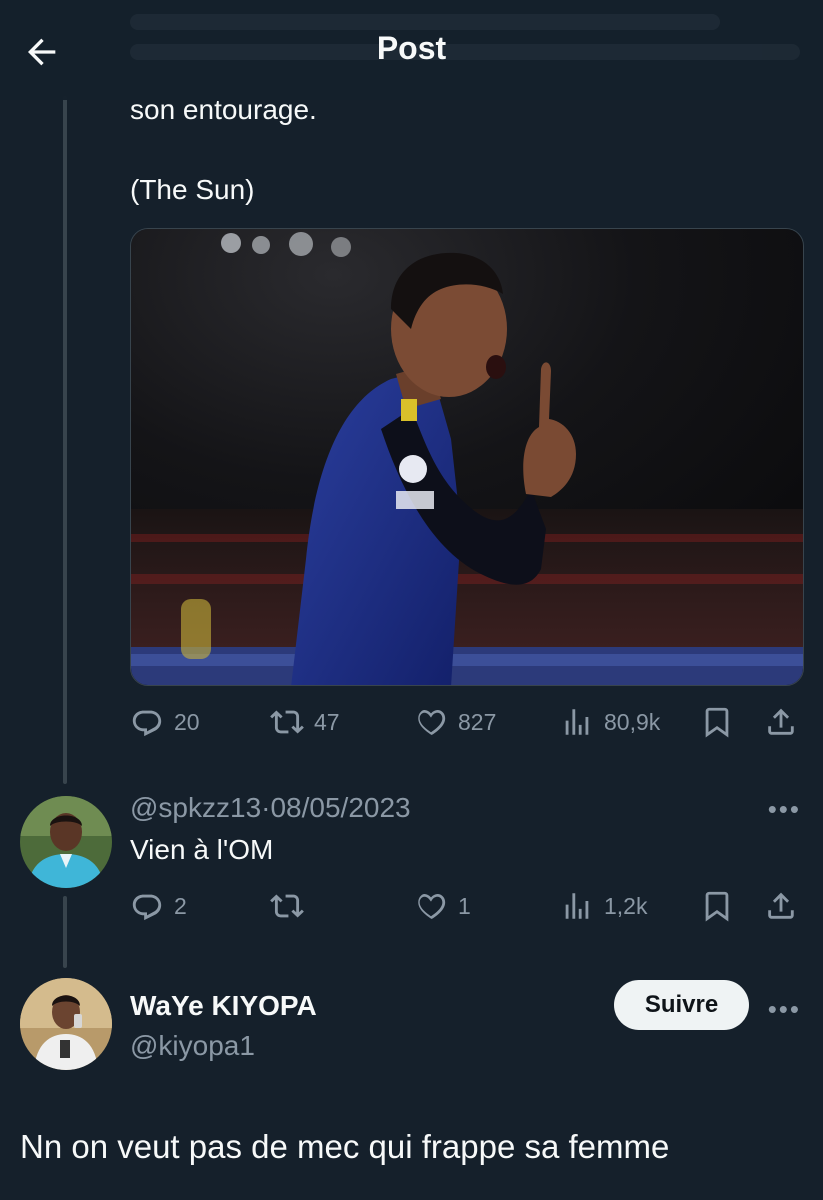 This screenshot has width=823, height=1200. I want to click on reply-handle: @spkzz13, so click(195, 807).